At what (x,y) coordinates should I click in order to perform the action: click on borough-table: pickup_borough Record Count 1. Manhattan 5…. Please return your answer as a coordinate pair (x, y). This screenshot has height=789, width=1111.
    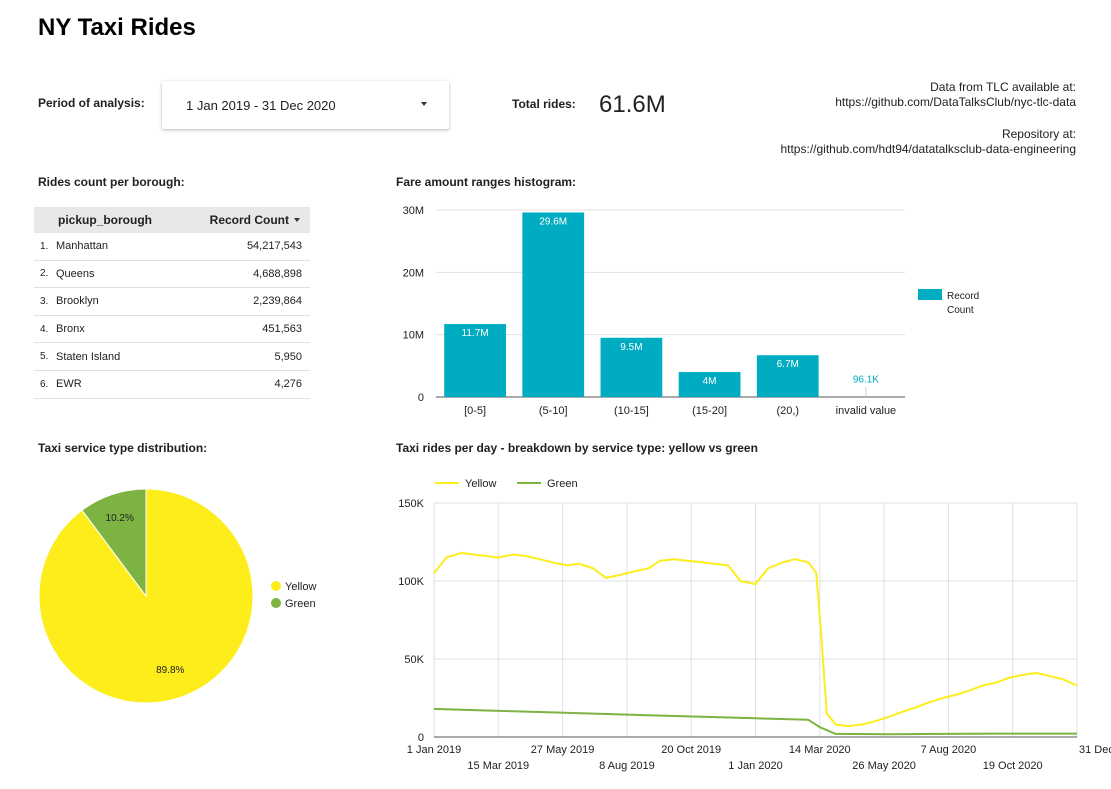
    Looking at the image, I should click on (172, 303).